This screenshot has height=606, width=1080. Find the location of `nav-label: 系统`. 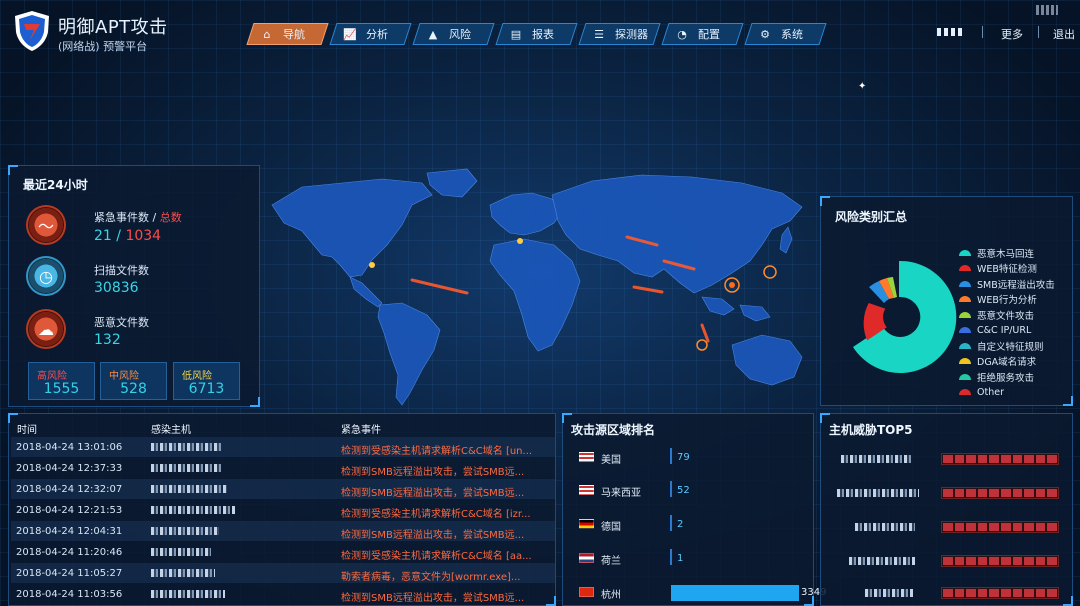

nav-label: 系统 is located at coordinates (792, 34).